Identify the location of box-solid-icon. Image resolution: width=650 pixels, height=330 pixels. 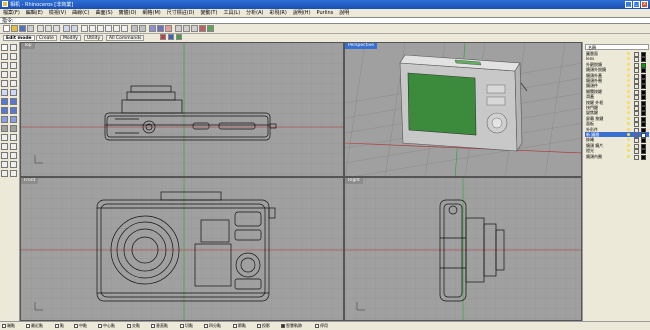
(4, 101).